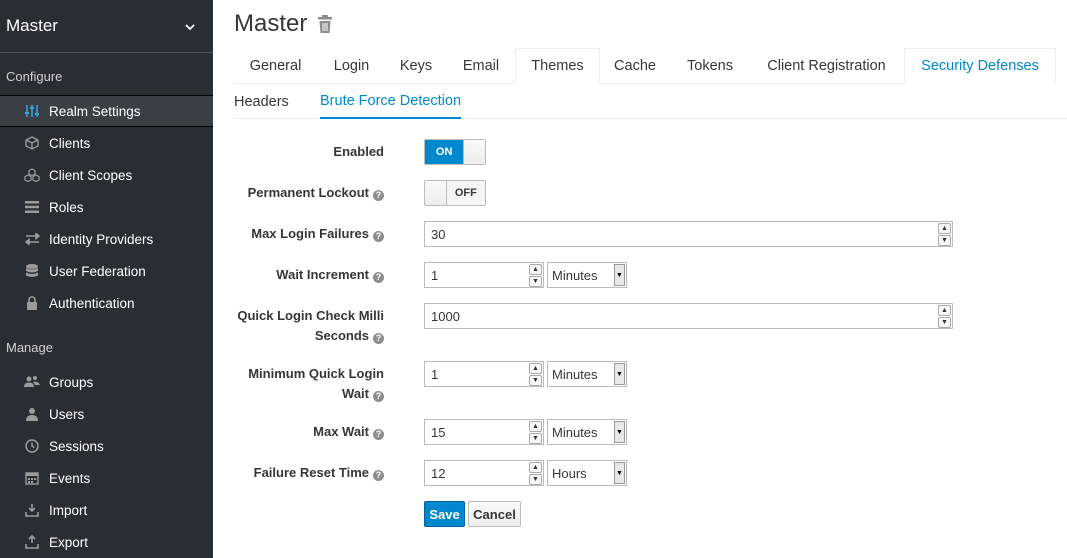 The width and height of the screenshot is (1067, 558). Describe the element at coordinates (32, 175) in the screenshot. I see `cubes-icon` at that location.